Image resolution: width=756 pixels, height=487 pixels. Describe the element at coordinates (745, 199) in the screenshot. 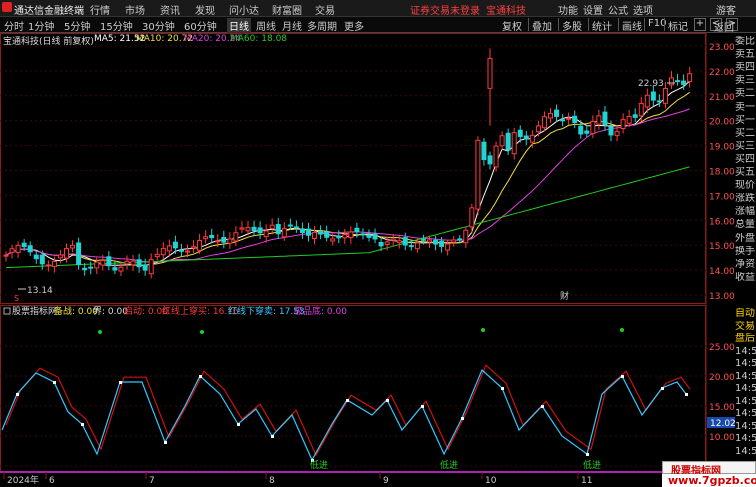

I see `quote-field-label: 涨跌` at that location.